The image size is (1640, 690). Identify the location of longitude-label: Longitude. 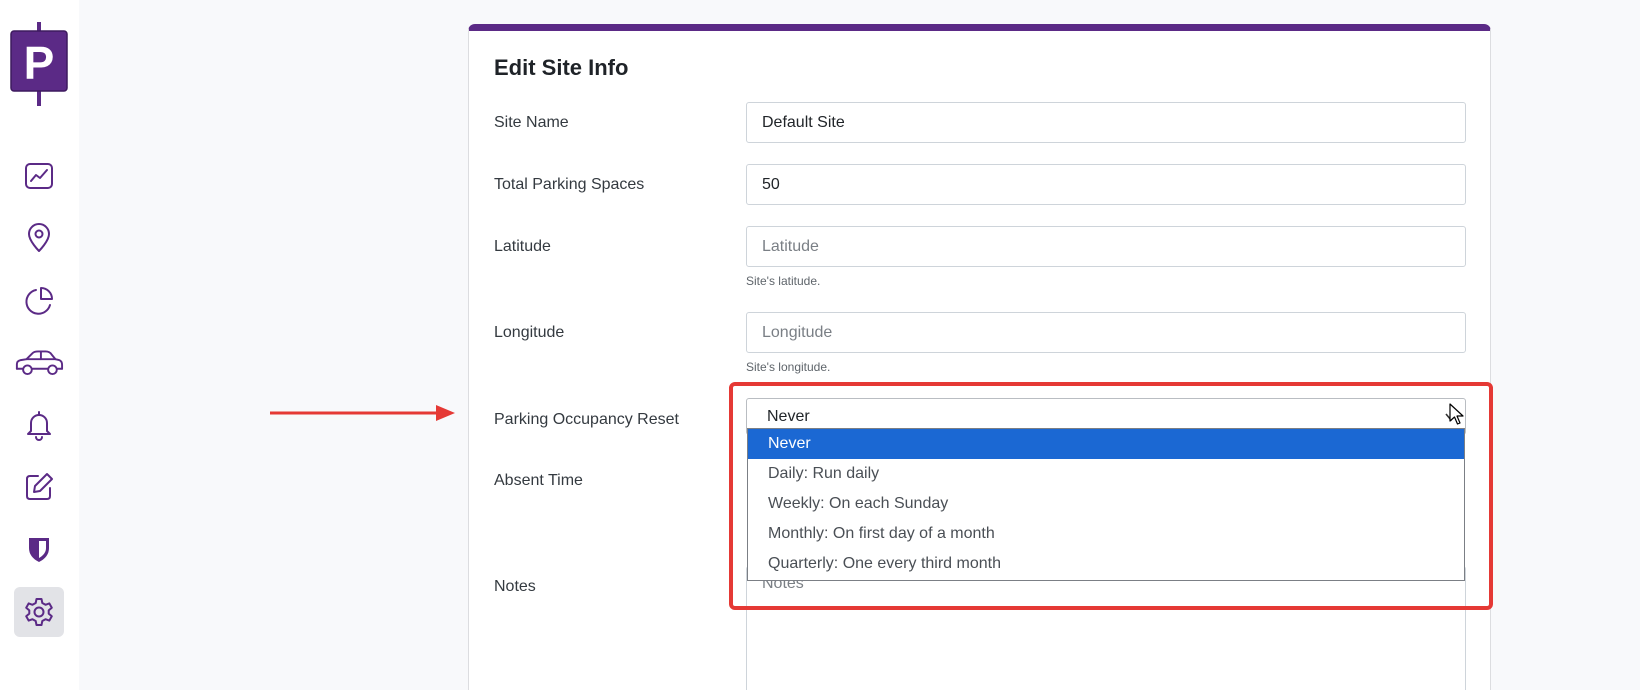
(529, 332).